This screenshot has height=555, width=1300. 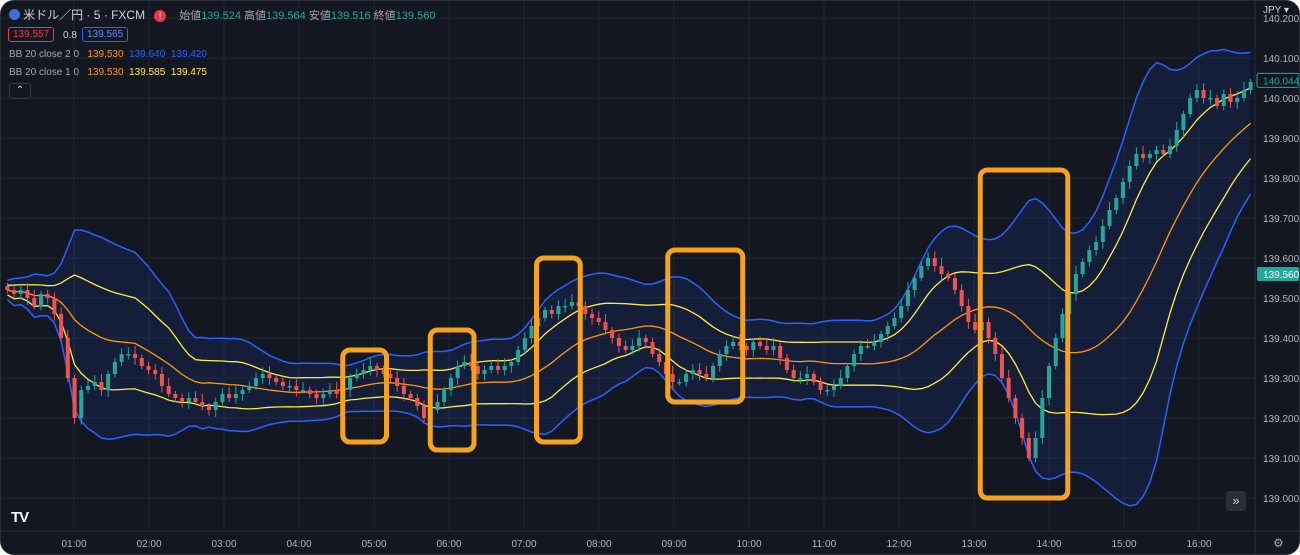 What do you see at coordinates (14, 14) in the screenshot?
I see `flag-icon` at bounding box center [14, 14].